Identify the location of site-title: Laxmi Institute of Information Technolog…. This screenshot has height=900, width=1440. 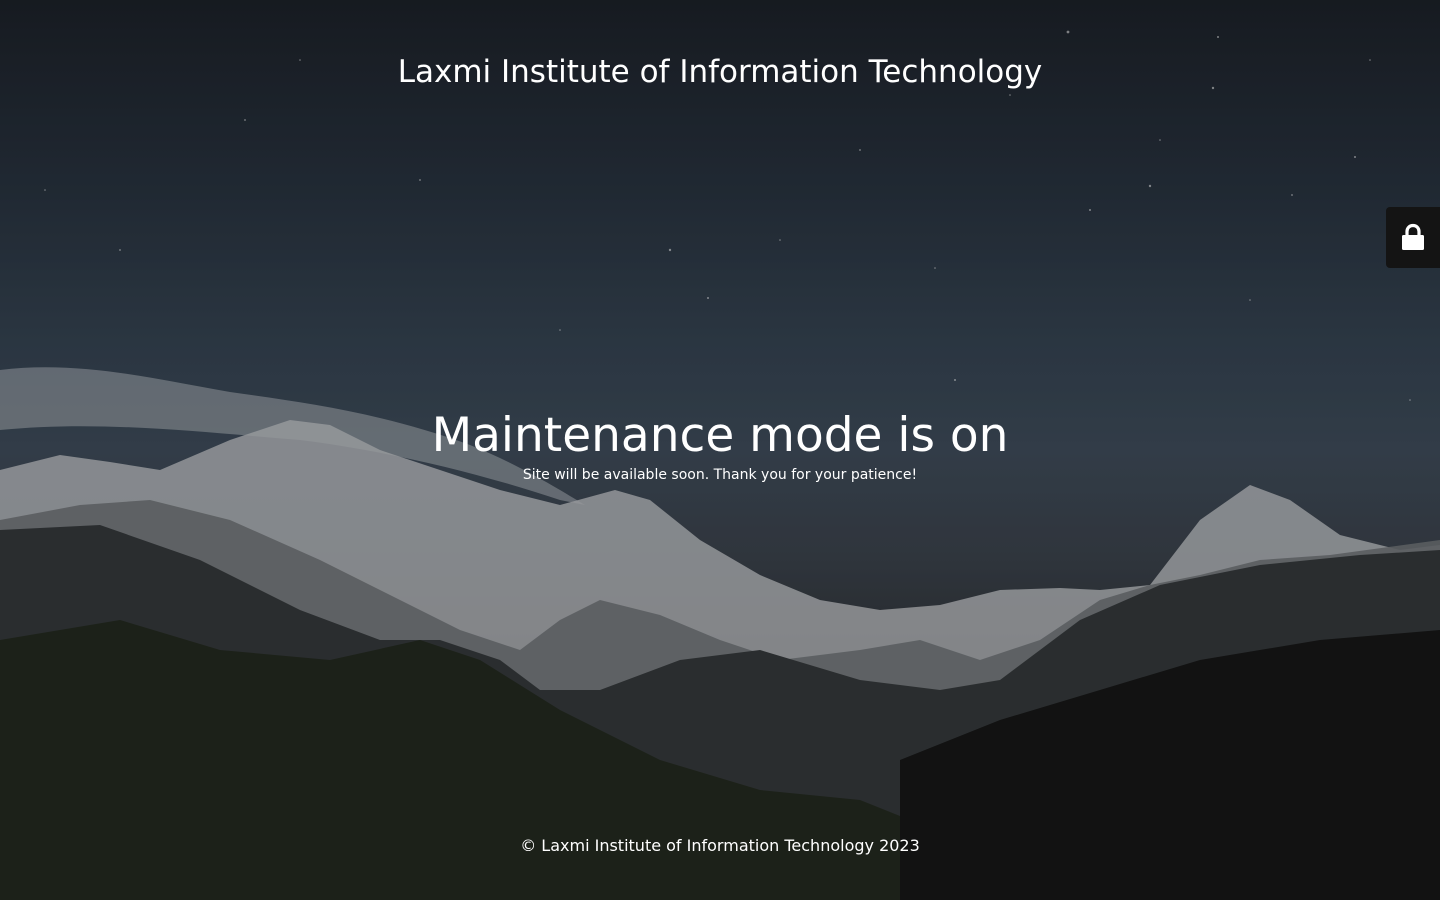
(720, 72).